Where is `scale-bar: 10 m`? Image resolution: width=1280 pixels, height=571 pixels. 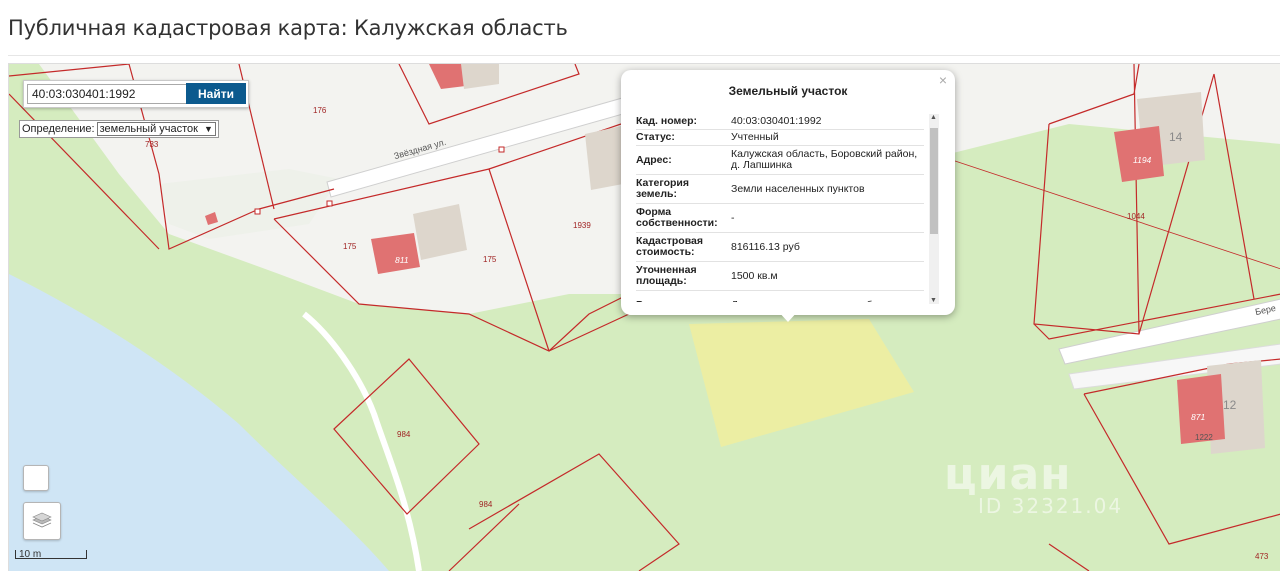 scale-bar: 10 m is located at coordinates (51, 555).